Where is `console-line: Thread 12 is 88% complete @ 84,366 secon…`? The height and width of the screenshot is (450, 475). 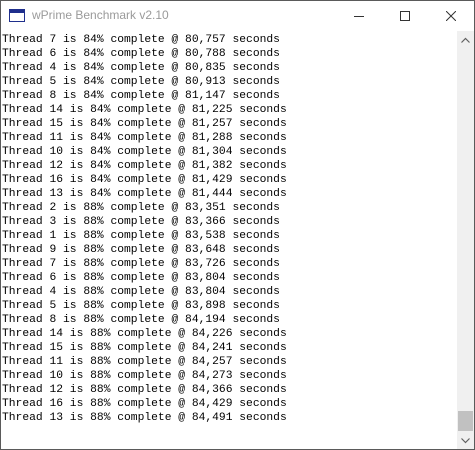 console-line: Thread 12 is 88% complete @ 84,366 secon… is located at coordinates (144, 390).